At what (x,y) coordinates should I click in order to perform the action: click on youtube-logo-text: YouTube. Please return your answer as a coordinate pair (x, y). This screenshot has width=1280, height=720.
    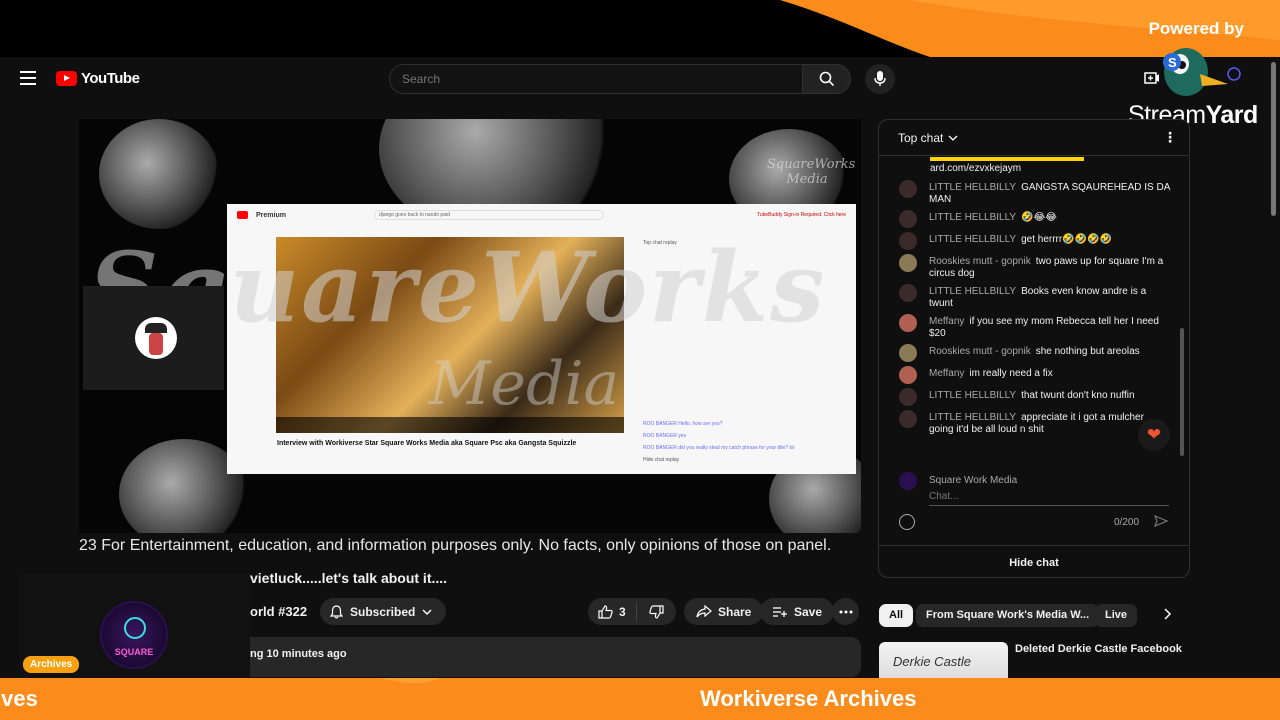
    Looking at the image, I should click on (110, 78).